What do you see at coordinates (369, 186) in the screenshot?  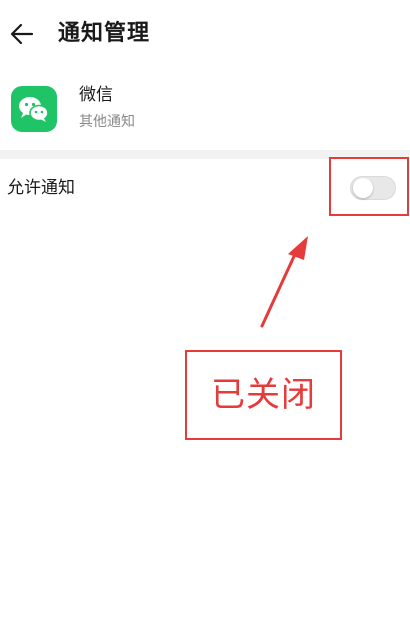 I see `toggle-highlight-box` at bounding box center [369, 186].